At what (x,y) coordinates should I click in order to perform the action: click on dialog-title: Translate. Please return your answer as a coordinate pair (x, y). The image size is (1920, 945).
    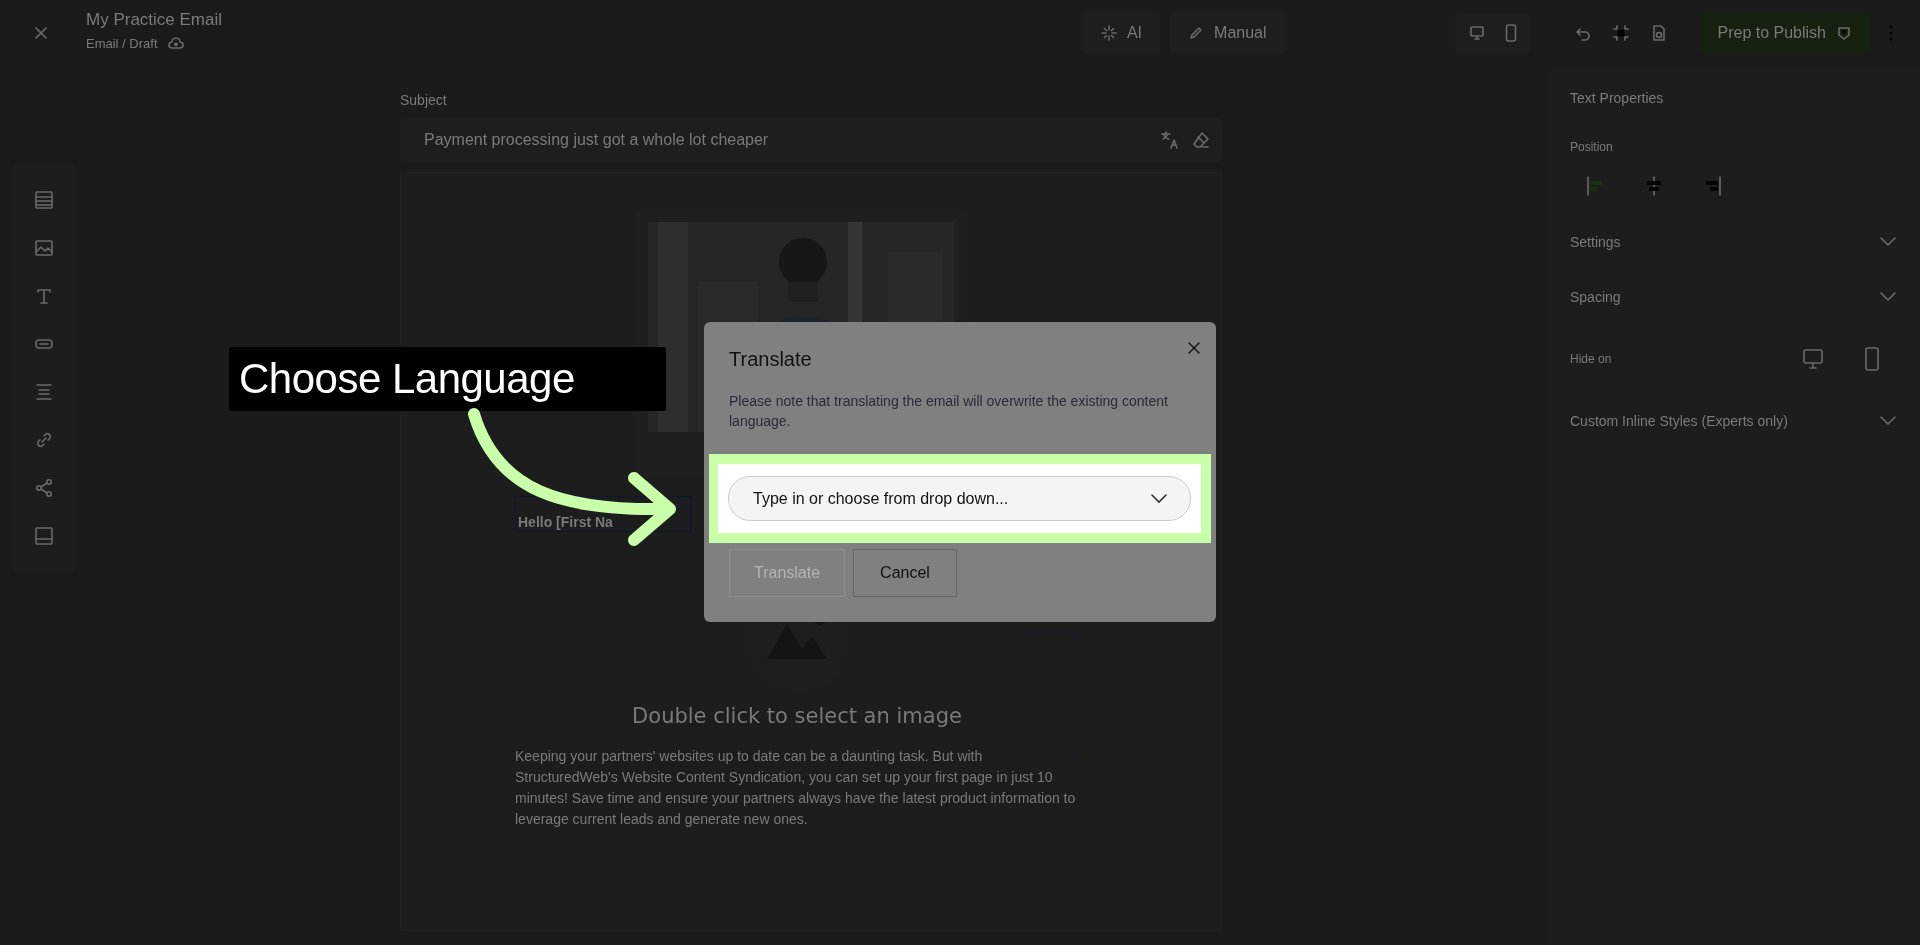
    Looking at the image, I should click on (770, 359).